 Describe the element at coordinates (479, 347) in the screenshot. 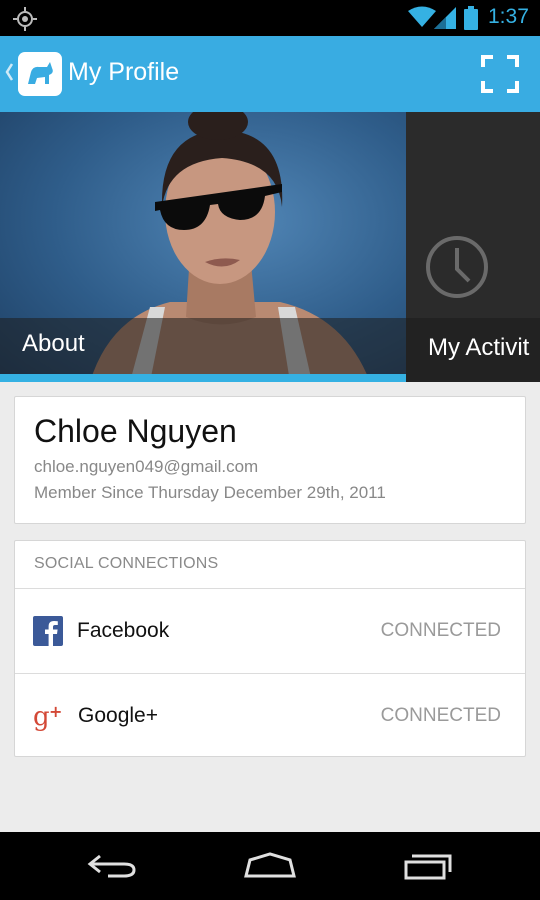

I see `tab-my-activity-label: My Activit` at that location.